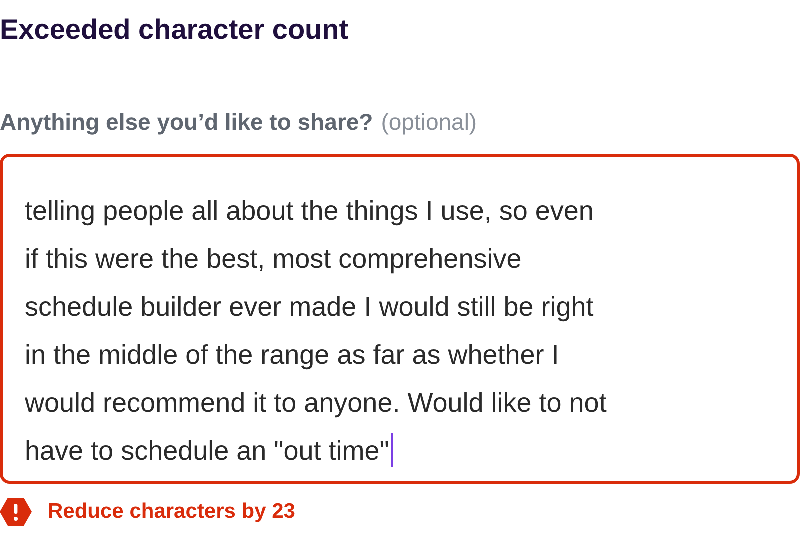 This screenshot has width=800, height=544. I want to click on field-label: Anything else you’d like to share?, so click(187, 122).